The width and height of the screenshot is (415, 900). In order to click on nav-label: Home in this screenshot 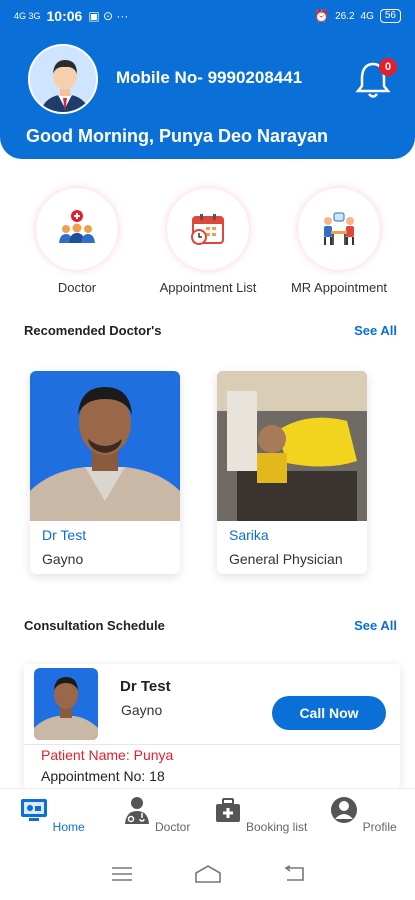, I will do `click(68, 827)`.